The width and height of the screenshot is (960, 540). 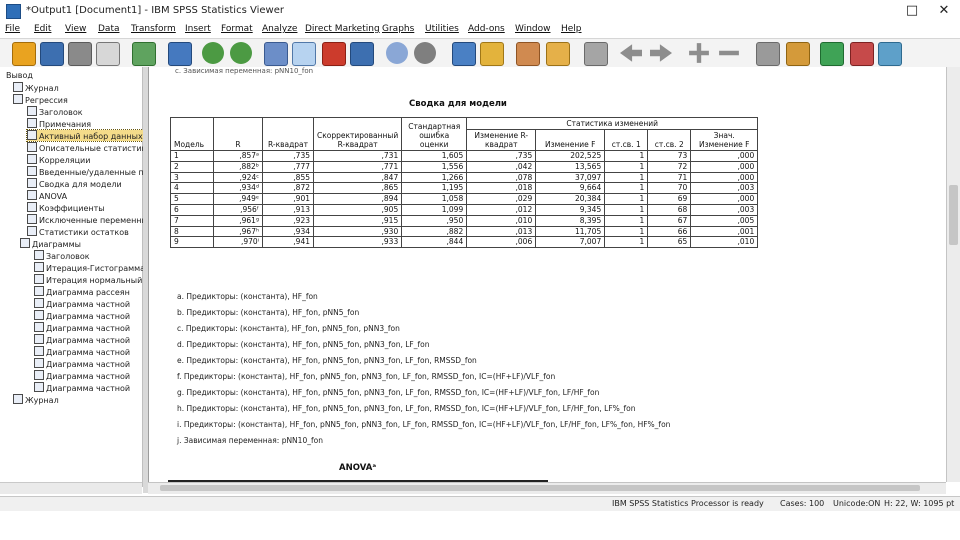 What do you see at coordinates (832, 54) in the screenshot?
I see `insert-new-icon` at bounding box center [832, 54].